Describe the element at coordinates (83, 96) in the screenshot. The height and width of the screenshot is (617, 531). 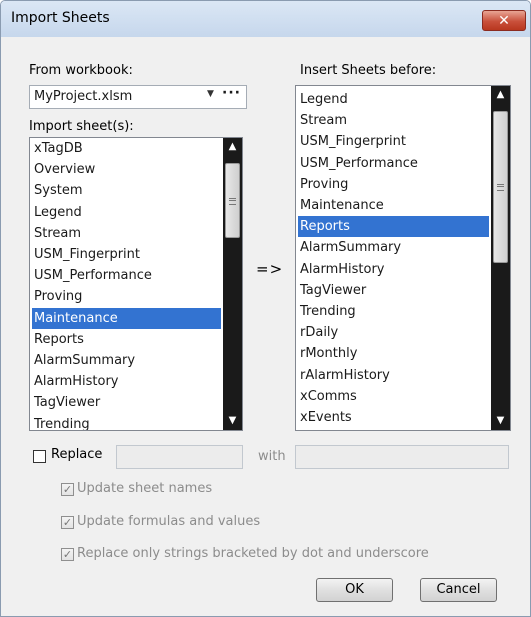
I see `workbook-value: MyProject.xlsm` at that location.